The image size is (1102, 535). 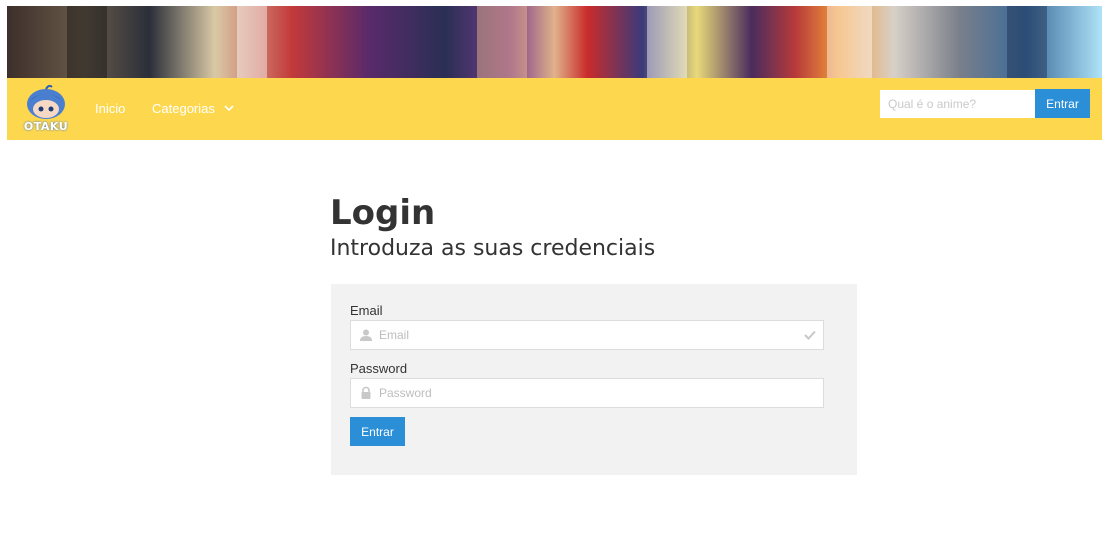 What do you see at coordinates (383, 213) in the screenshot?
I see `page-title: Login` at bounding box center [383, 213].